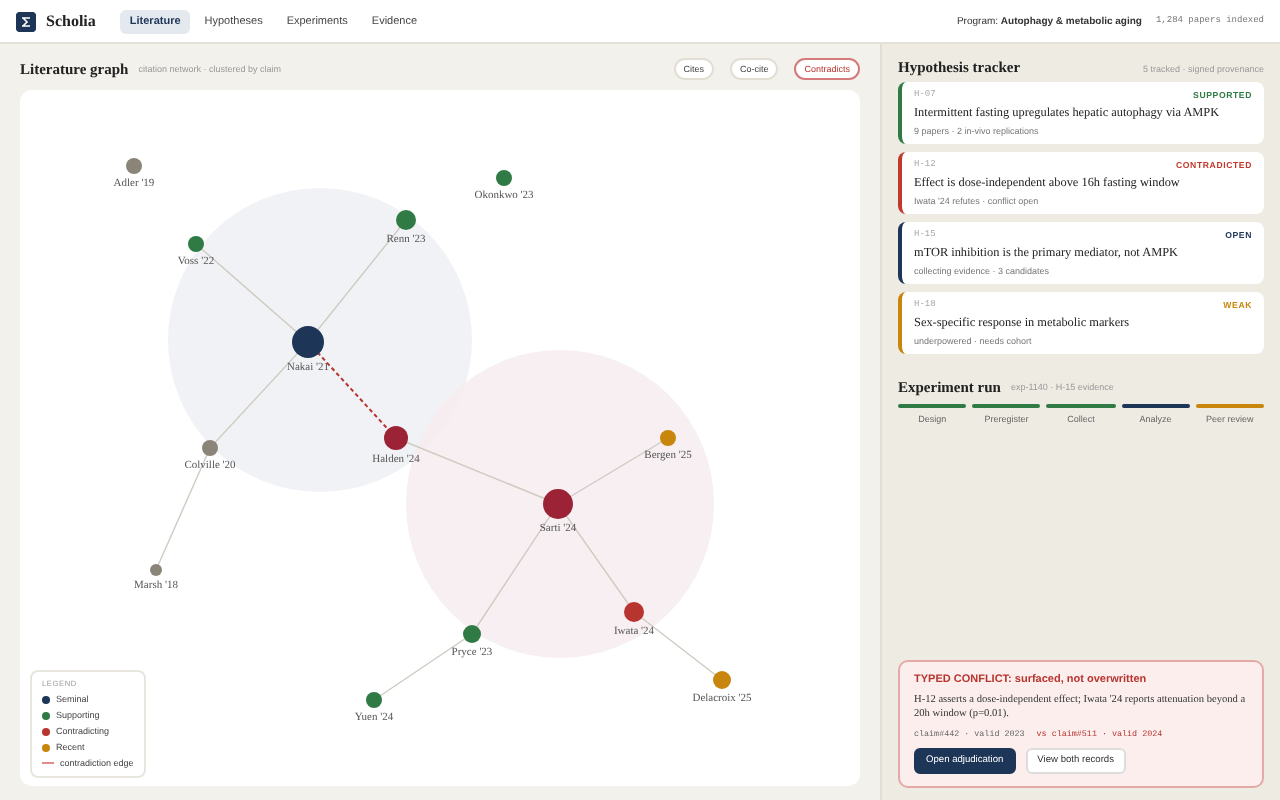  Describe the element at coordinates (26, 21) in the screenshot. I see `logo-icon` at that location.